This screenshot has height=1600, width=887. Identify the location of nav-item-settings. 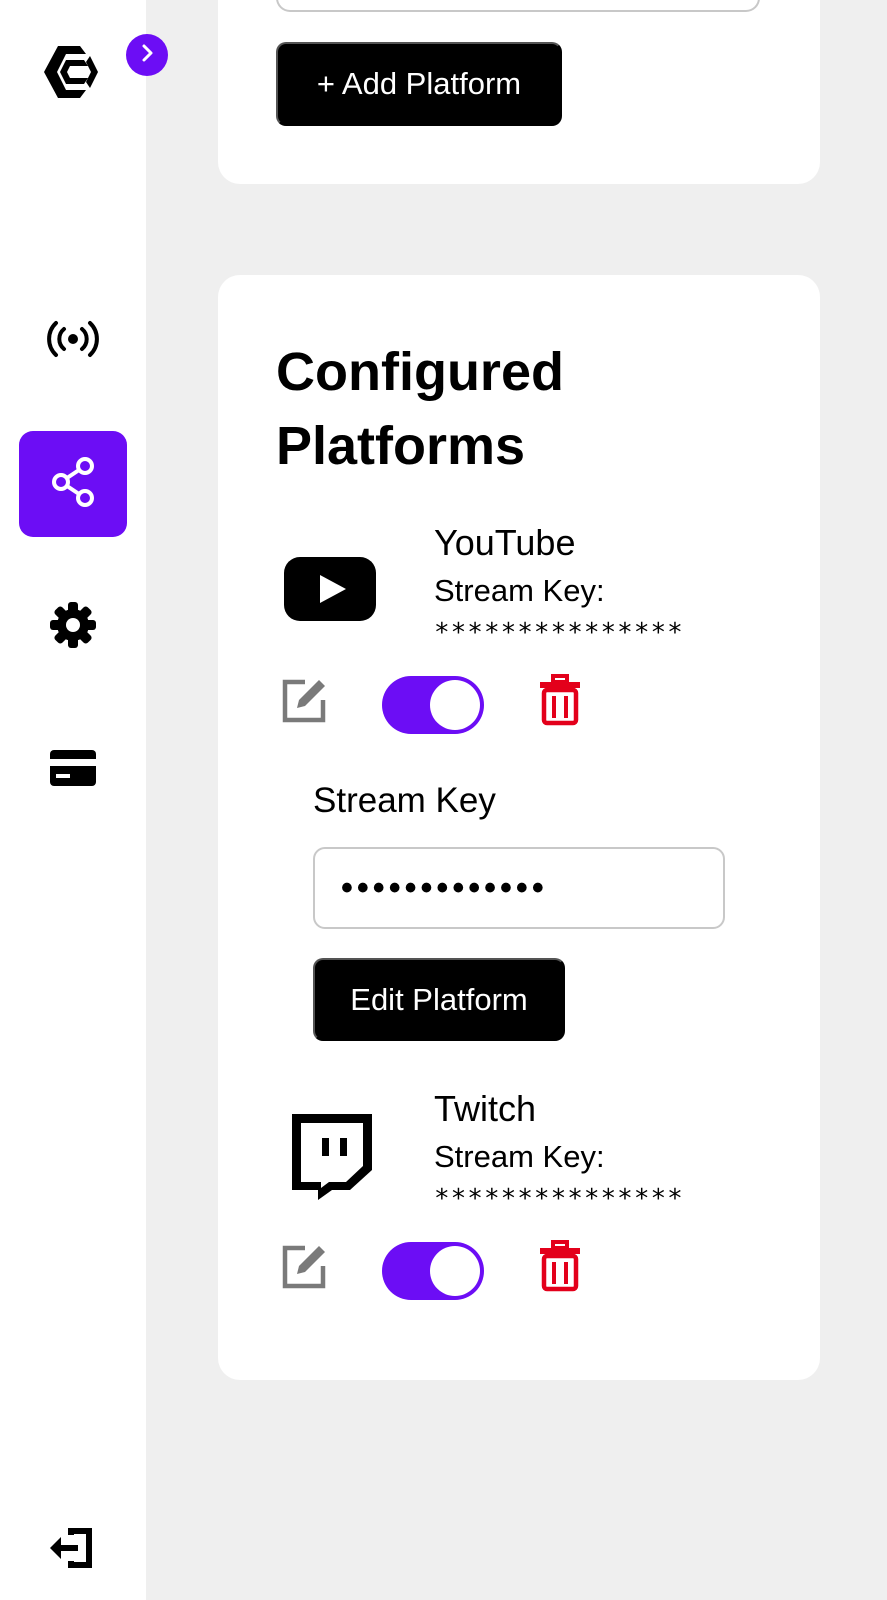
(73, 627).